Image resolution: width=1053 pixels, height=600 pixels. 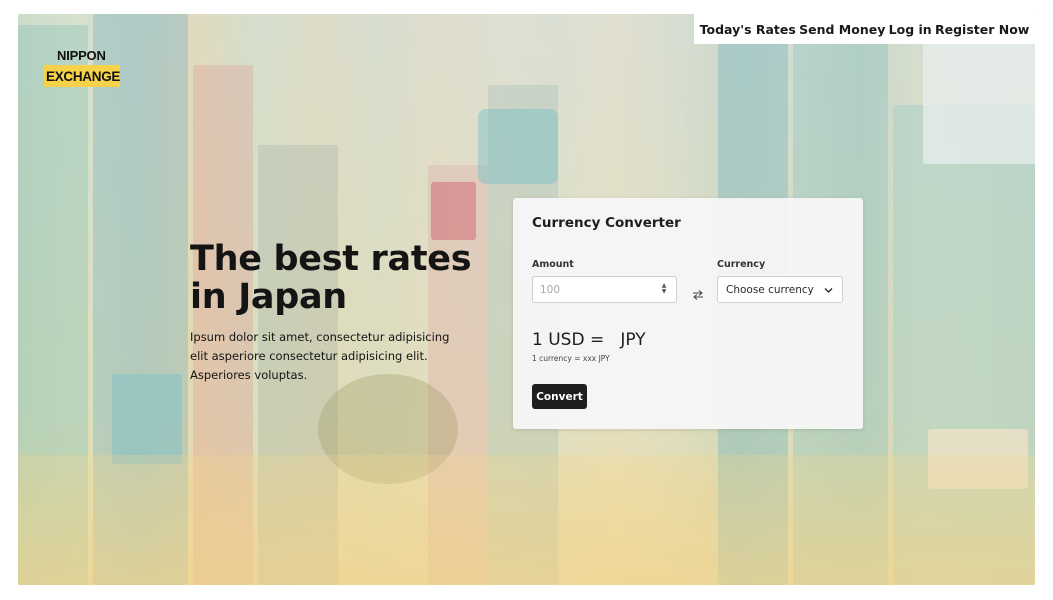 I want to click on convert-button: Convert, so click(x=559, y=396).